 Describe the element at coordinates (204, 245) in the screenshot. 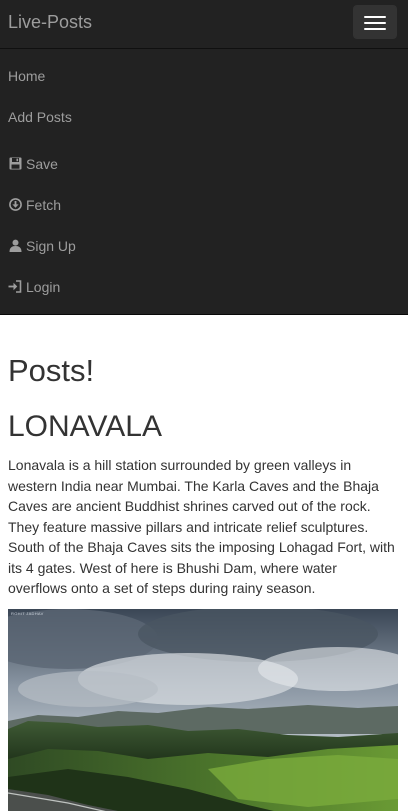

I see `nav-item-sign-up: Sign Up` at that location.